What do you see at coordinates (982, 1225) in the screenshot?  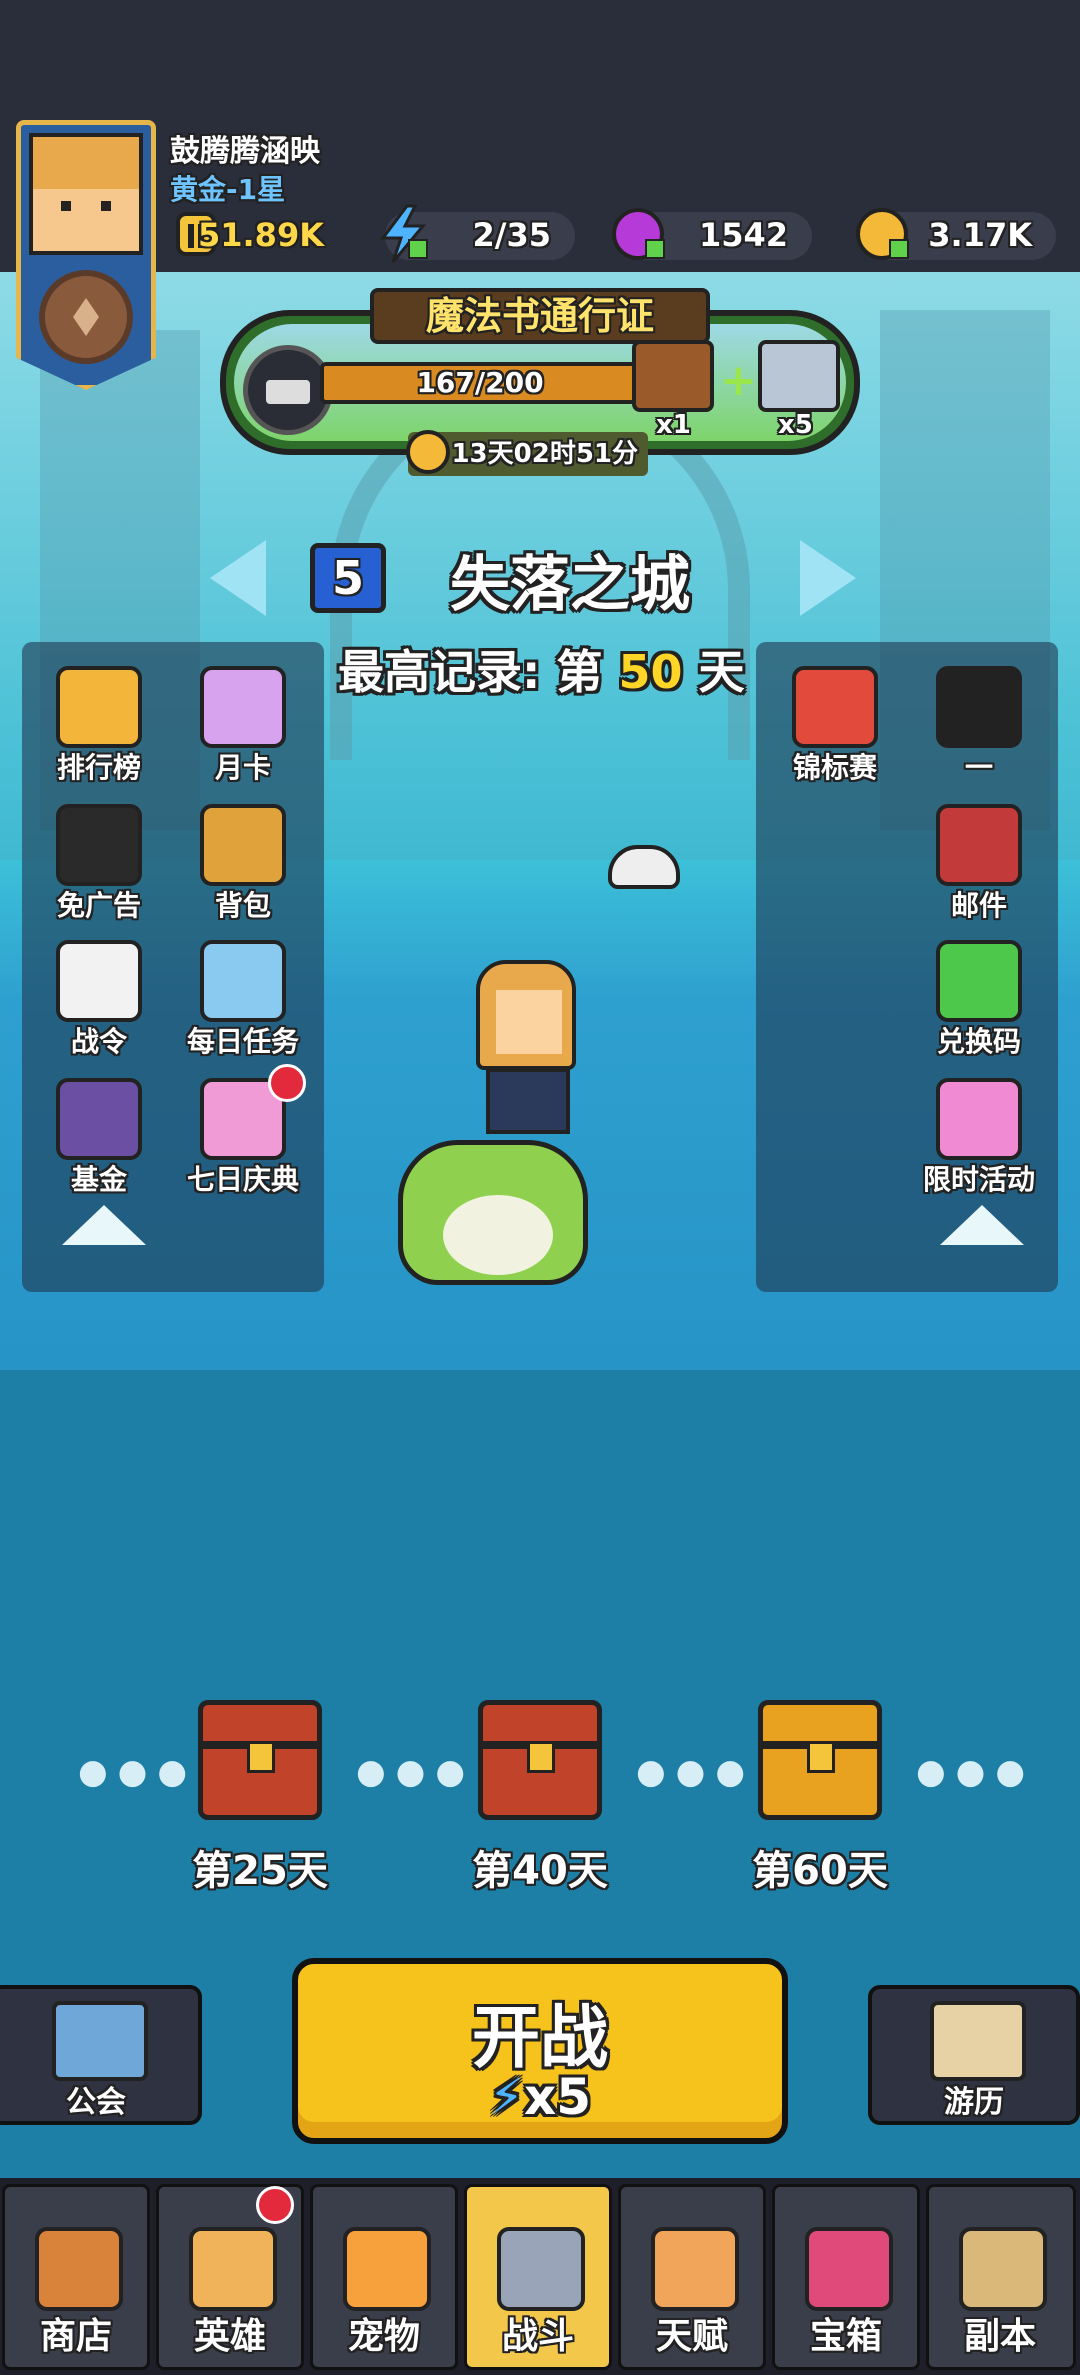 I see `collapse-right-panel-arrow` at bounding box center [982, 1225].